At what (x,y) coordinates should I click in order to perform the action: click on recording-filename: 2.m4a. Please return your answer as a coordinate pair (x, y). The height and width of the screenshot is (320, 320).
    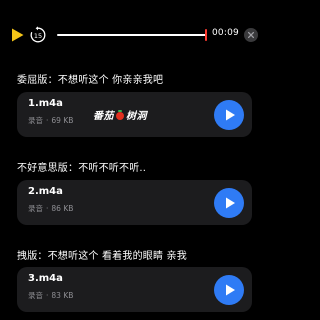
    Looking at the image, I should click on (45, 191).